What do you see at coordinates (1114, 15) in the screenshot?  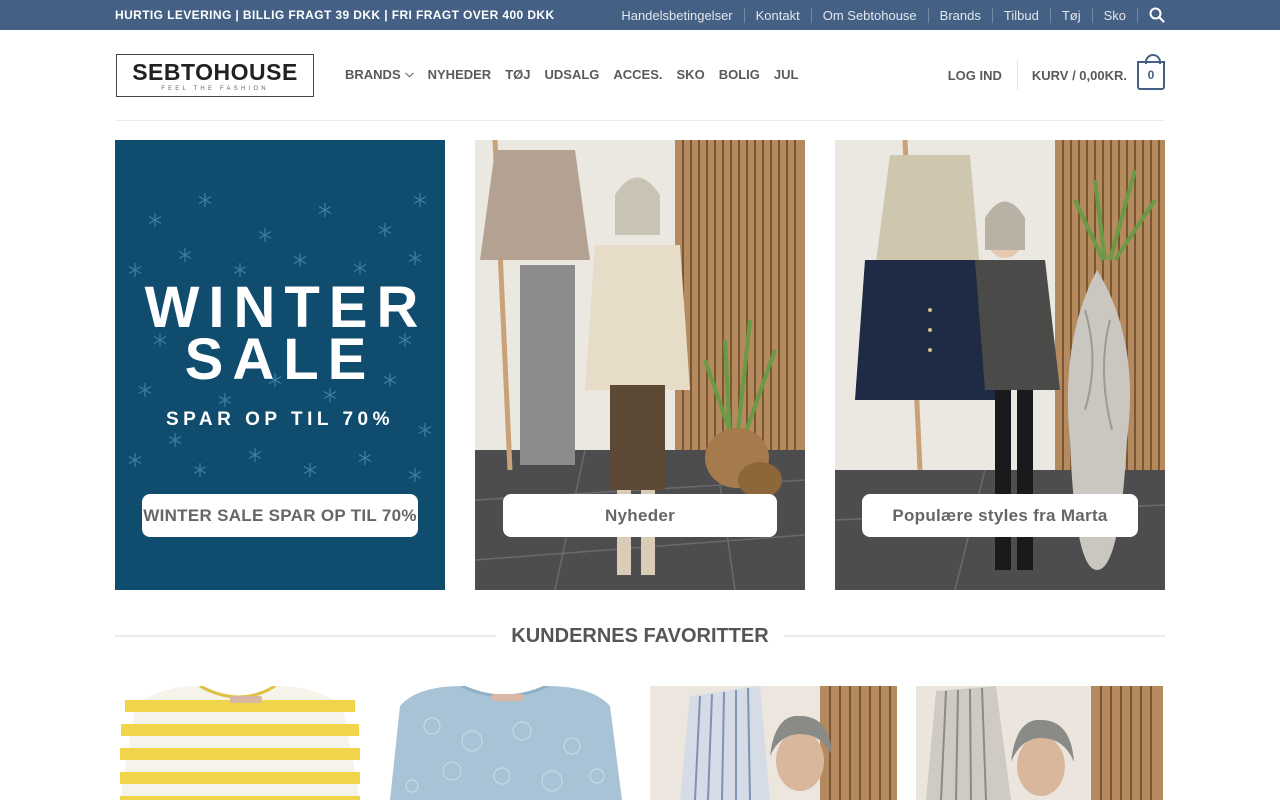 I see `top-link-sko: Sko` at bounding box center [1114, 15].